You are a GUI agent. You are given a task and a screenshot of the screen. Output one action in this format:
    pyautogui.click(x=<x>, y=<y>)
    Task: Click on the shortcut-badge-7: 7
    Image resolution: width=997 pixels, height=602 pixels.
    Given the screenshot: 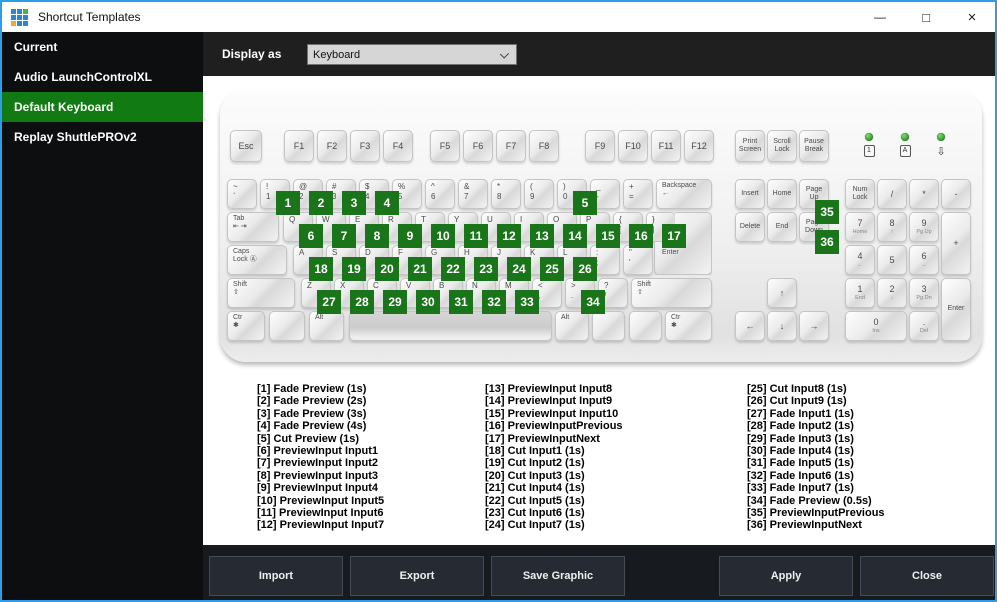 What is the action you would take?
    pyautogui.click(x=344, y=236)
    